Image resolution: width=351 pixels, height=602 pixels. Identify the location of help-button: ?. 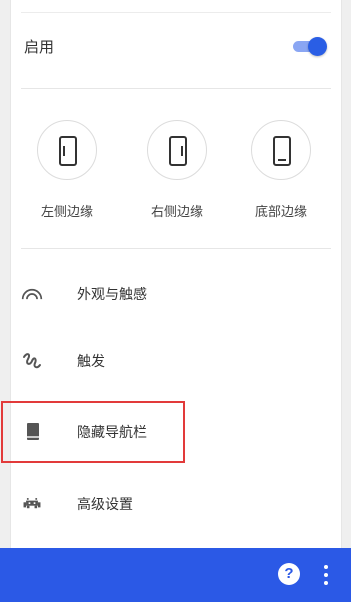
(289, 574).